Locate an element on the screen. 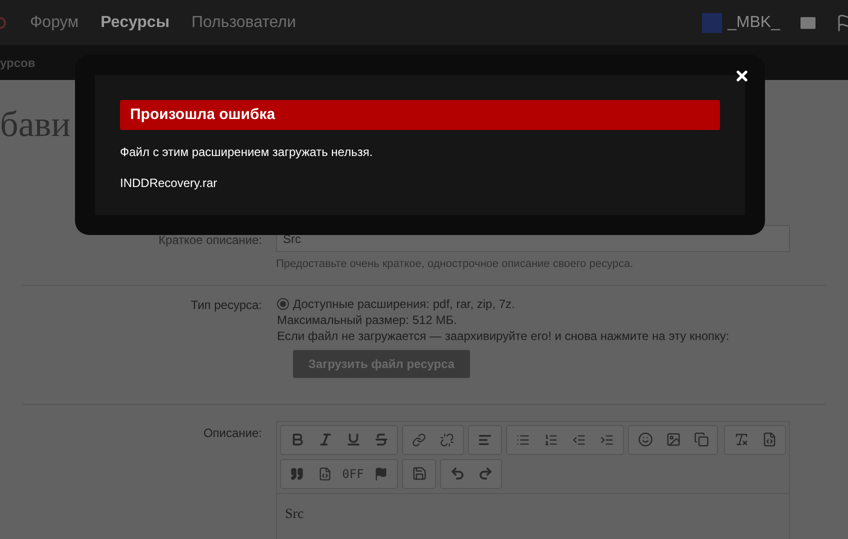 The height and width of the screenshot is (539, 848). field-label: Краткое описание: is located at coordinates (209, 240).